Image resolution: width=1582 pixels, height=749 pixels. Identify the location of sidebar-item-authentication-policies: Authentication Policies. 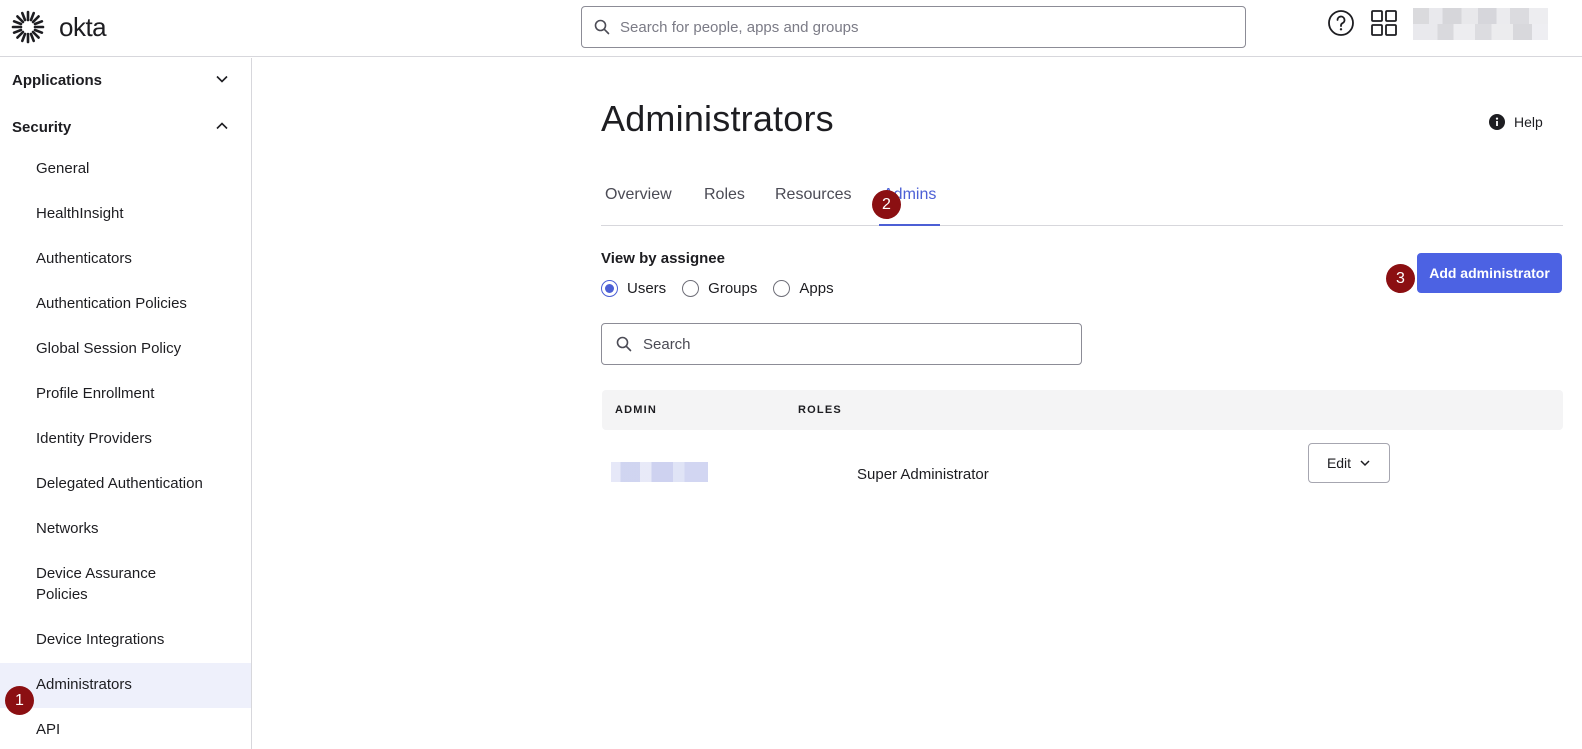
(125, 303).